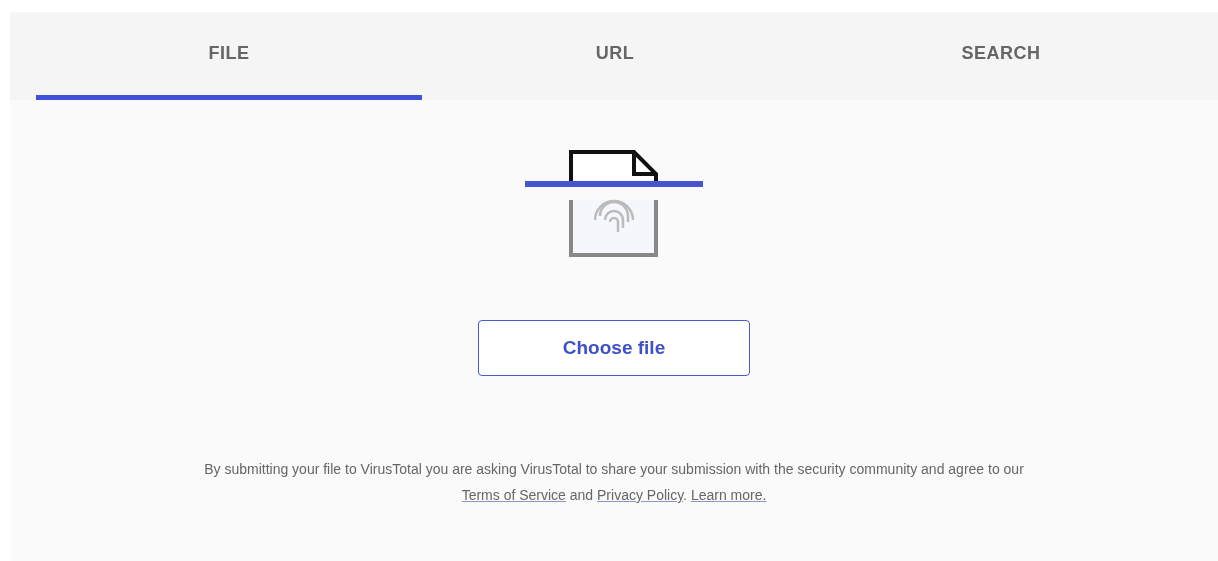 The height and width of the screenshot is (561, 1218). I want to click on choose-file-button: Choose file, so click(614, 348).